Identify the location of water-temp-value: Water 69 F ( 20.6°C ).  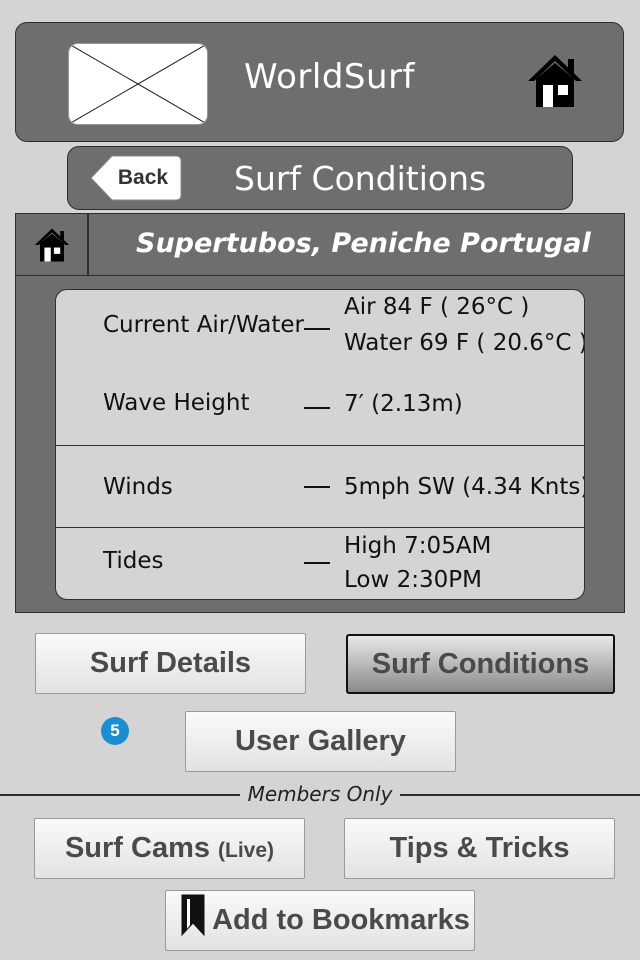
(464, 343).